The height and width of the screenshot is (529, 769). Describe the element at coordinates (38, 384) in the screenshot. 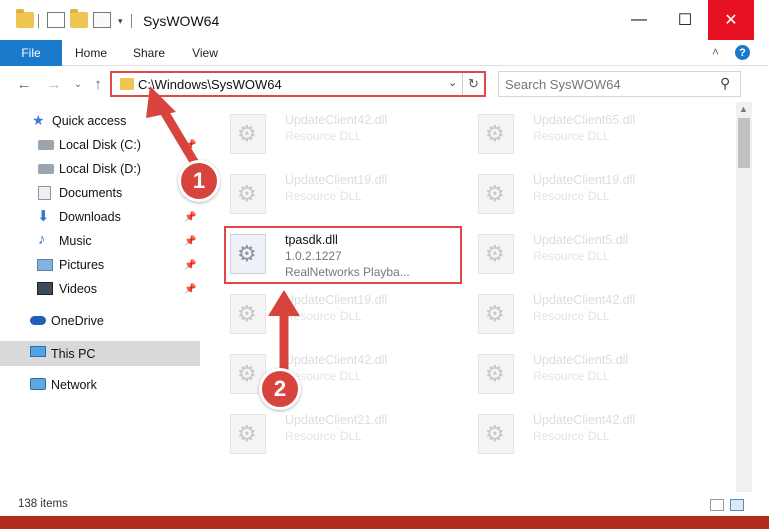

I see `network-icon` at that location.